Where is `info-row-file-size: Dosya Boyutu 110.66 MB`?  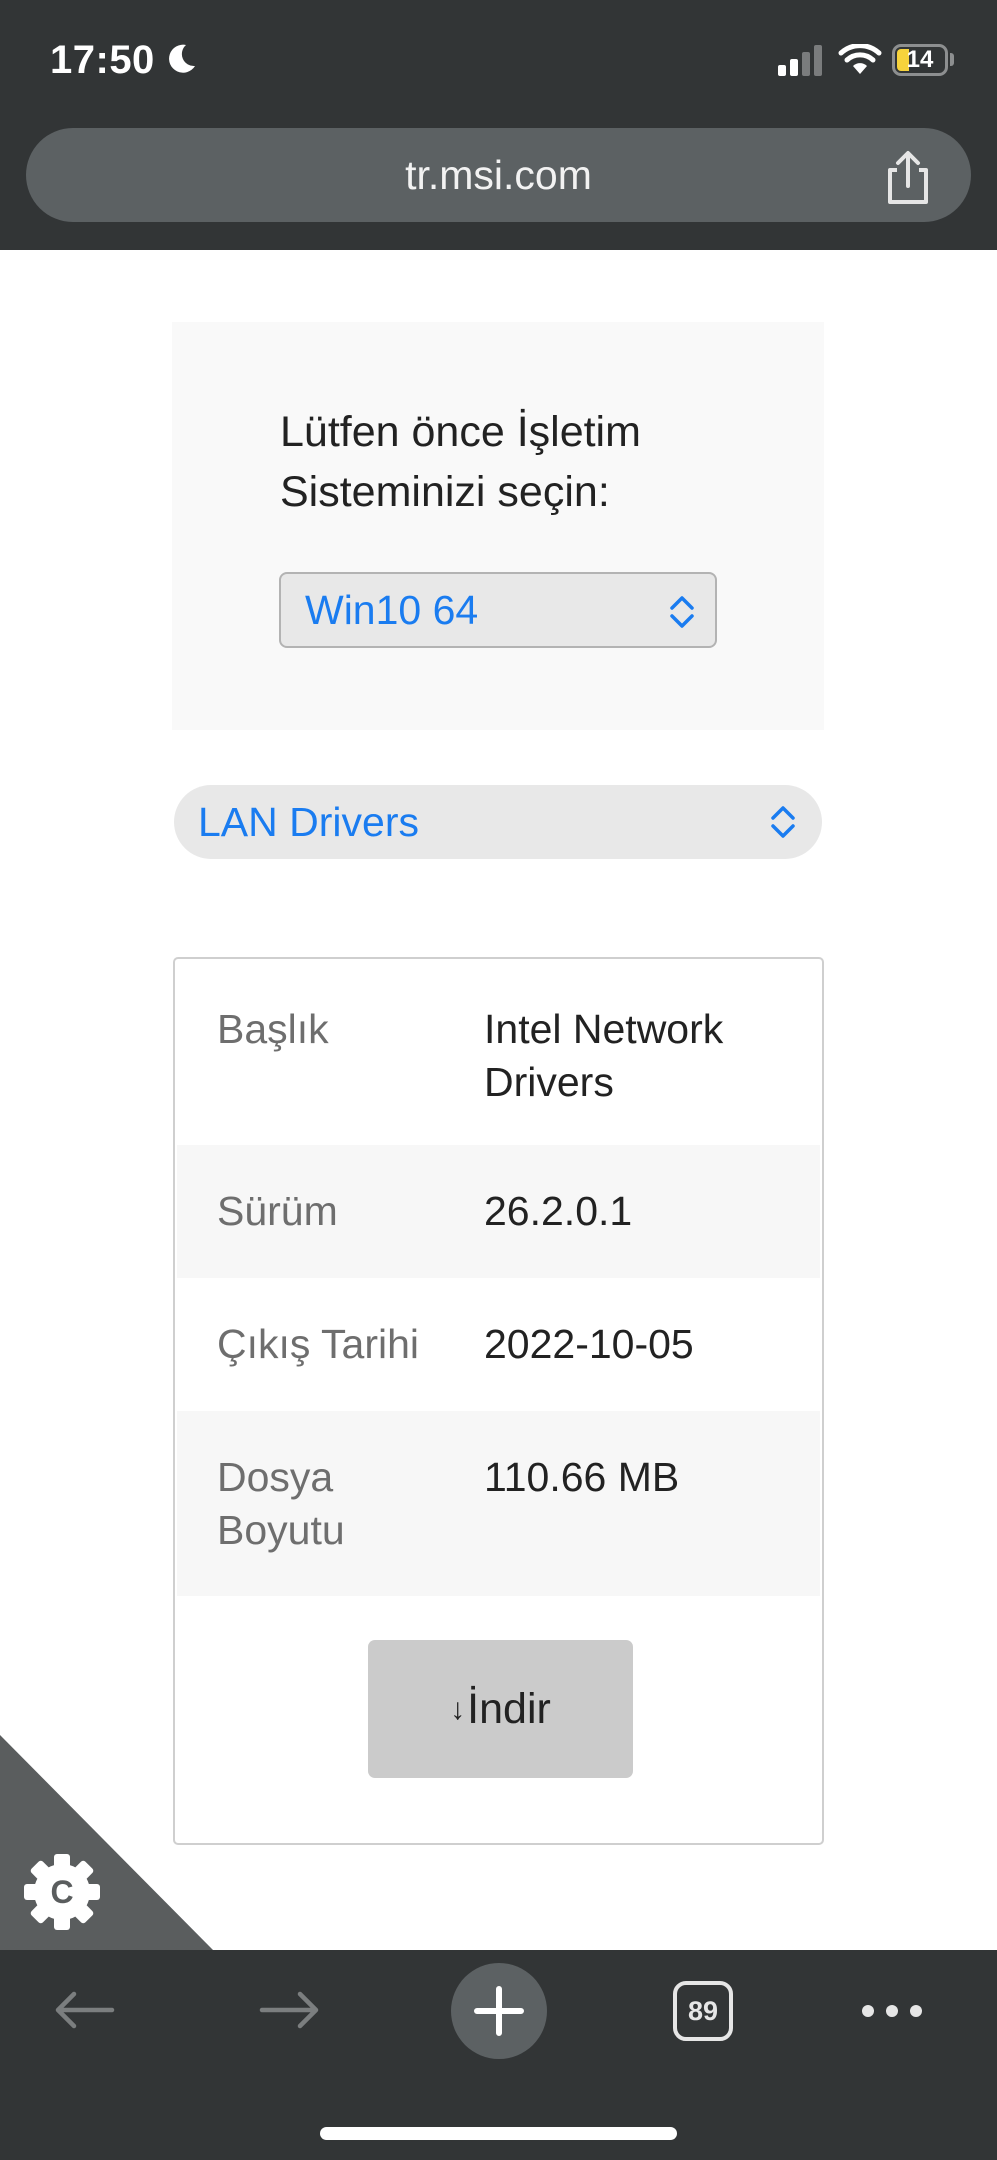 info-row-file-size: Dosya Boyutu 110.66 MB is located at coordinates (498, 1503).